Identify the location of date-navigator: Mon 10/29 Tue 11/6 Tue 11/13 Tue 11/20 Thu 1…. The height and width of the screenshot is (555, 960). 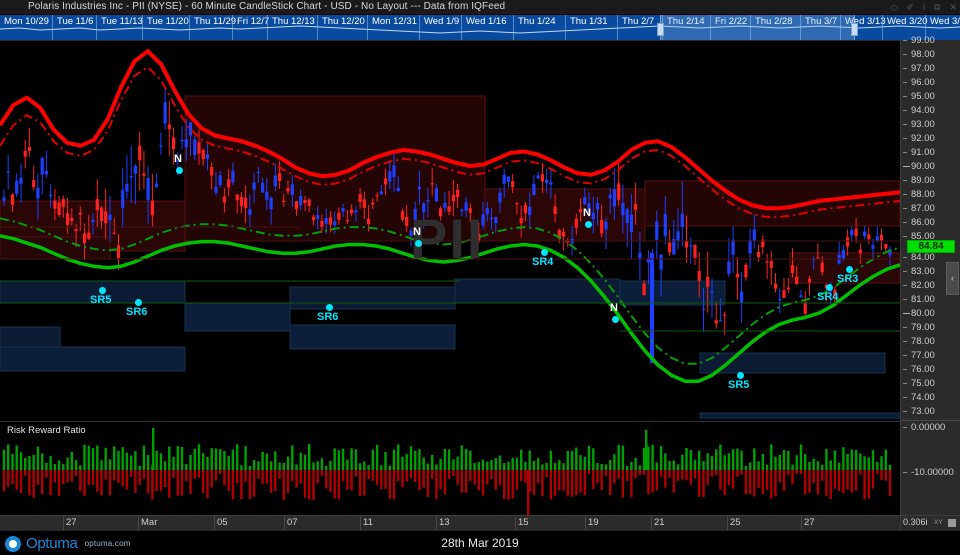
(480, 27).